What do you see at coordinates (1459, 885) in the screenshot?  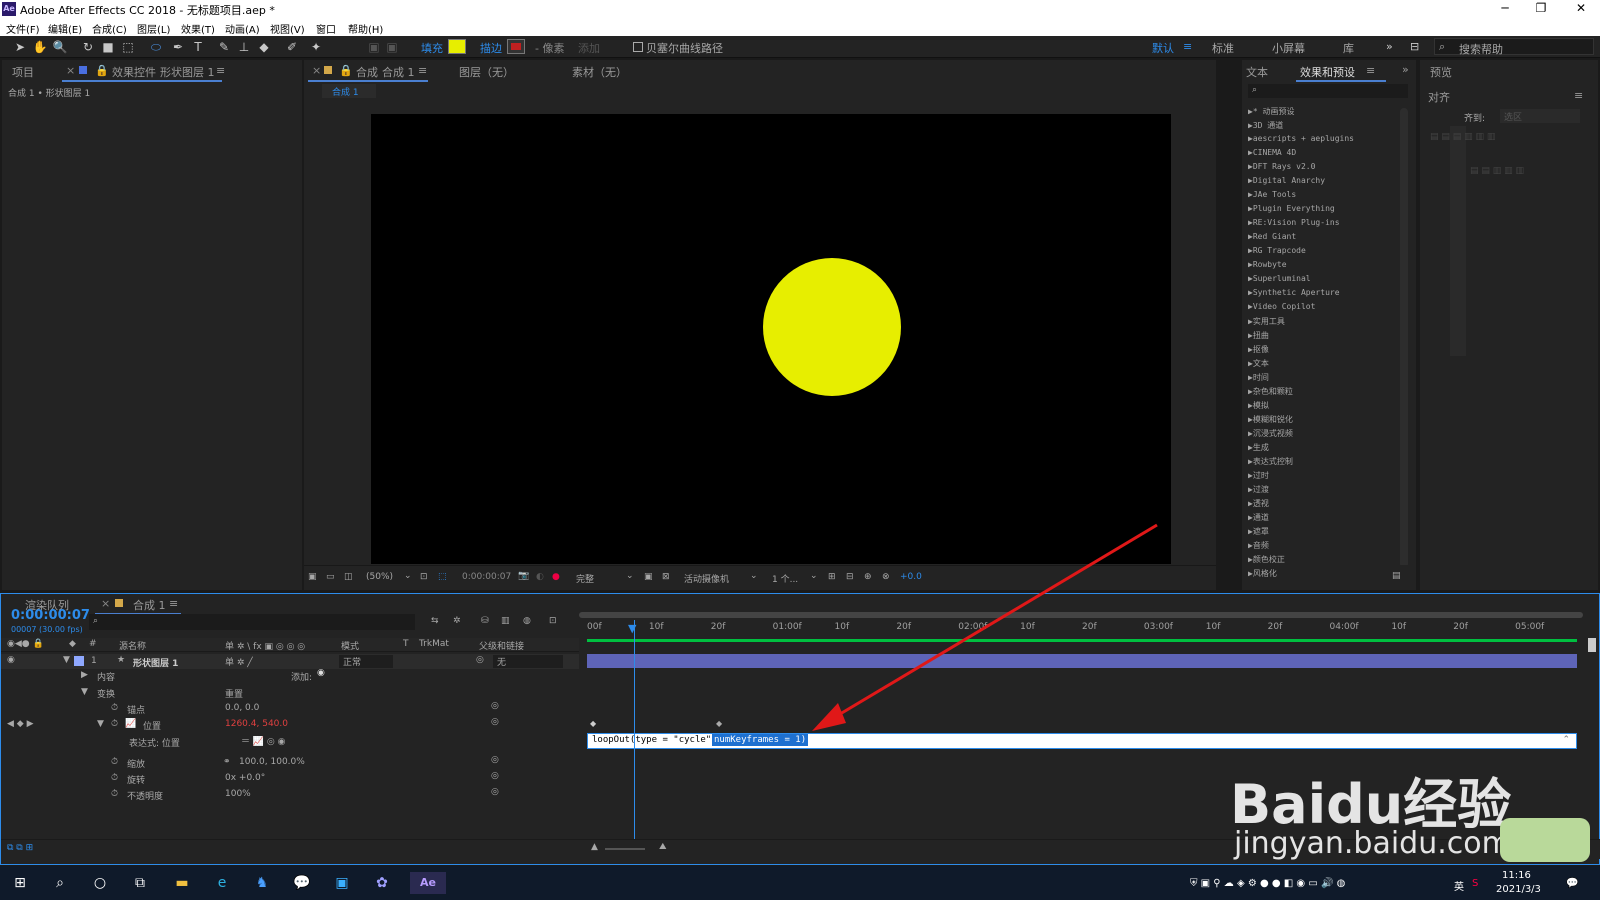 I see `ime-indicator: 英` at bounding box center [1459, 885].